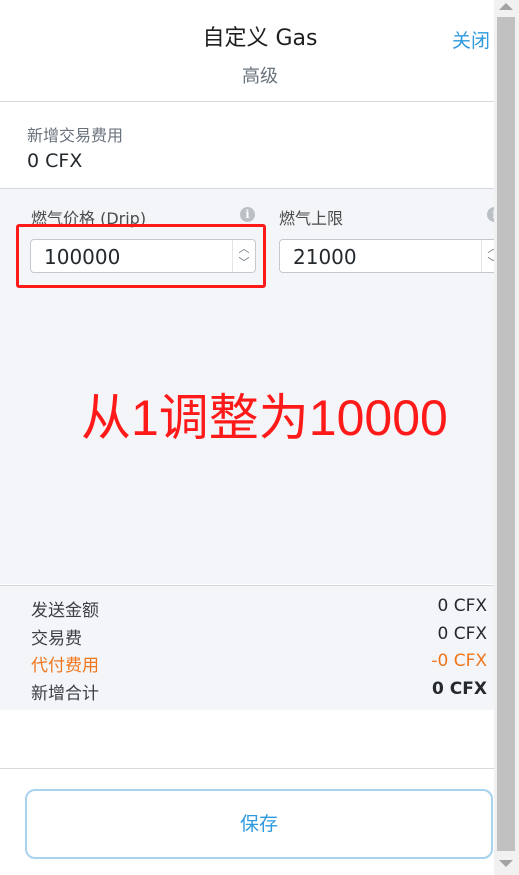 Image resolution: width=519 pixels, height=875 pixels. Describe the element at coordinates (459, 661) in the screenshot. I see `sponsored-fee-value: -0 CFX` at that location.